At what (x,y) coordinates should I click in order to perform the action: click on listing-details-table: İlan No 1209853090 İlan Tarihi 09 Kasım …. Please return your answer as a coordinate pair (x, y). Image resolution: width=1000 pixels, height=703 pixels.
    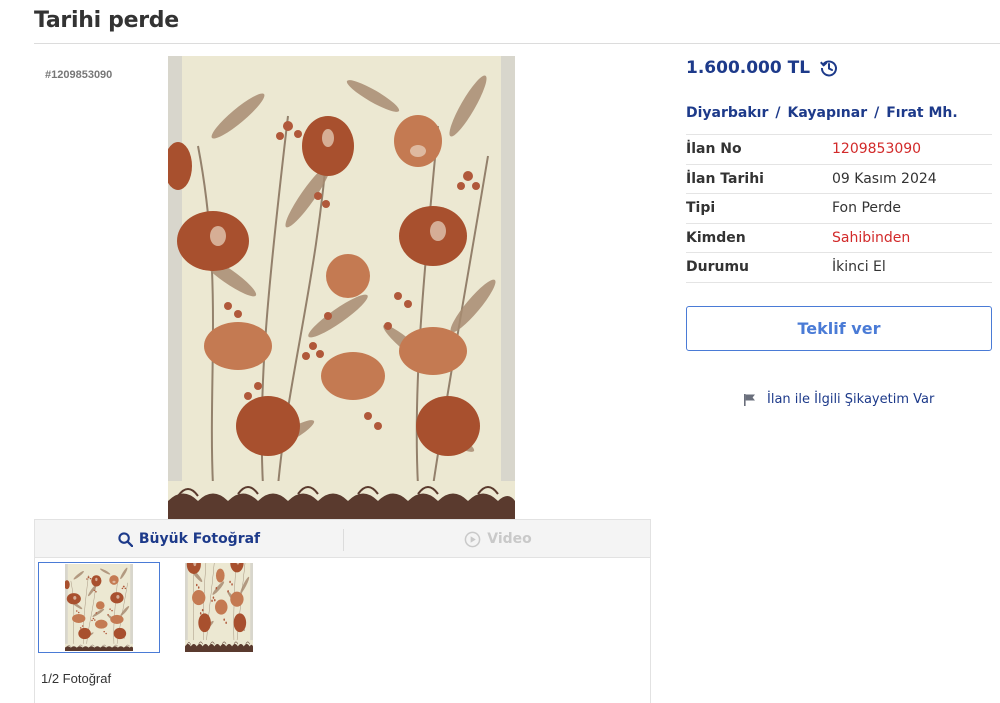
    Looking at the image, I should click on (839, 208).